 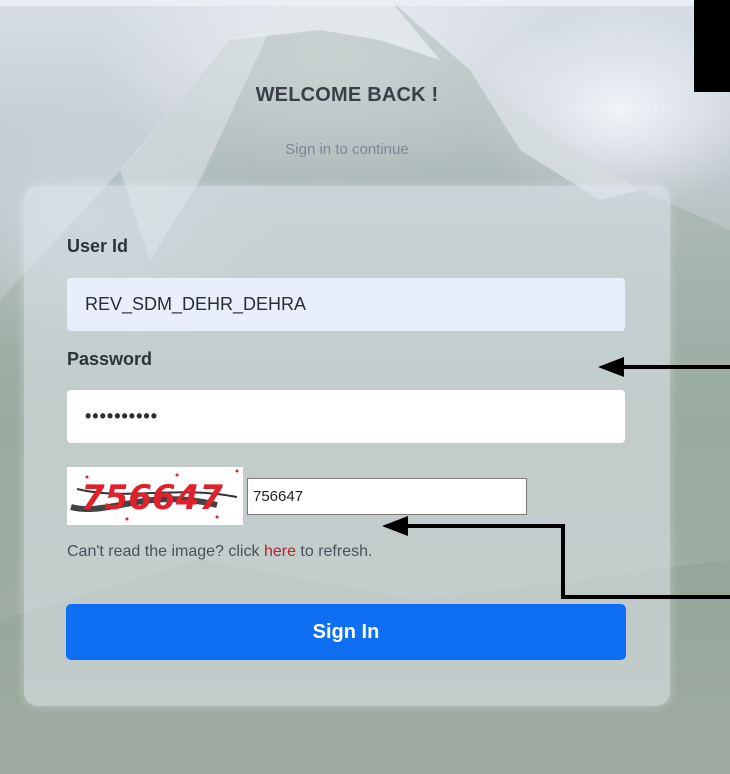 I want to click on captcha-text: 756647, so click(x=152, y=498).